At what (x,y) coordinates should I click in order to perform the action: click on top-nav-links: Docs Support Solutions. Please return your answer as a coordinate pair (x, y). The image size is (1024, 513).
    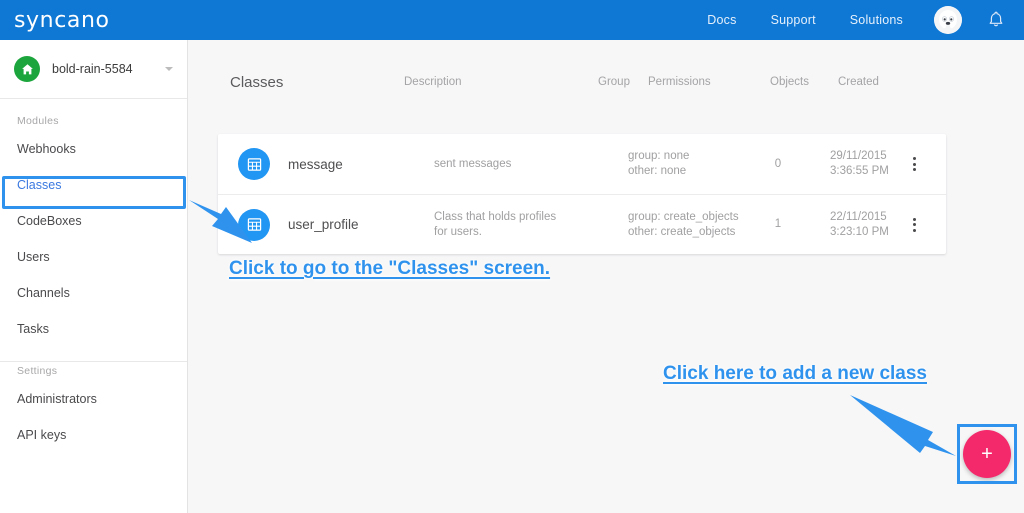
    Looking at the image, I should click on (857, 20).